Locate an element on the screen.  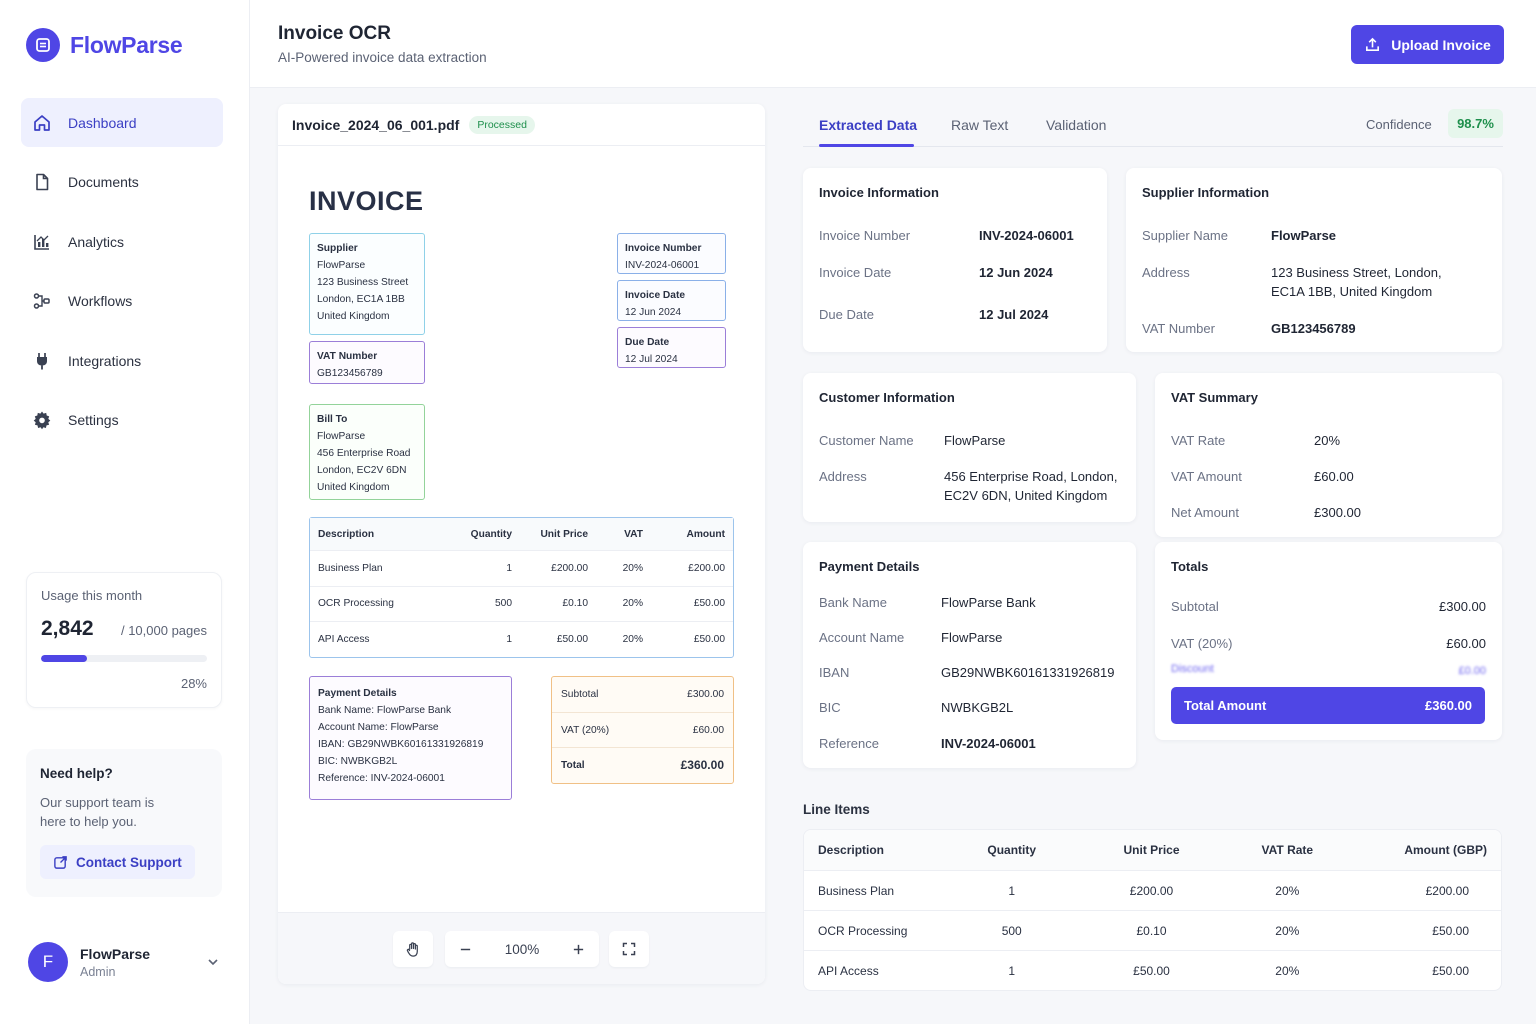
line-items-title: Line Items is located at coordinates (836, 809).